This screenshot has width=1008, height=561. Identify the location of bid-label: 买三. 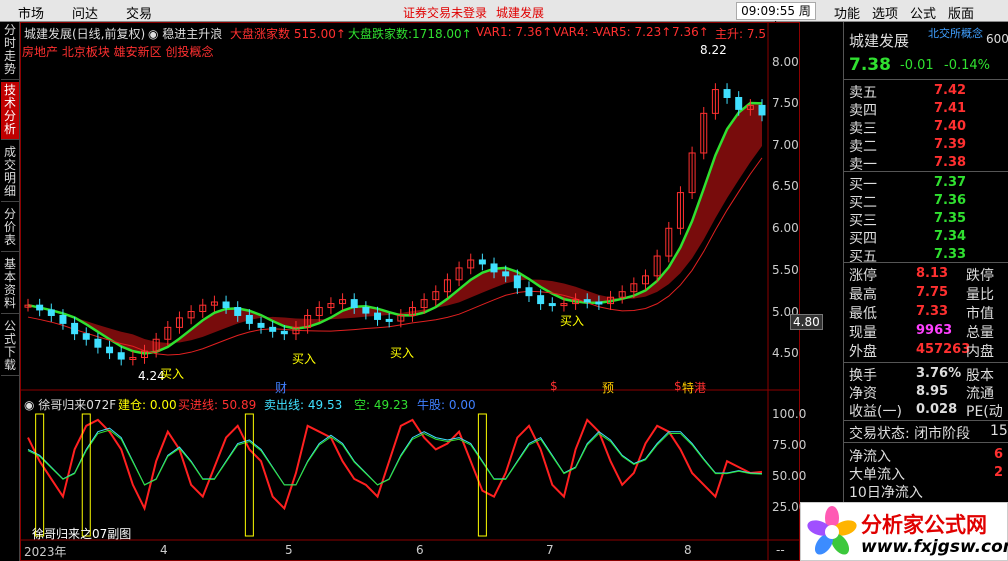
(863, 221).